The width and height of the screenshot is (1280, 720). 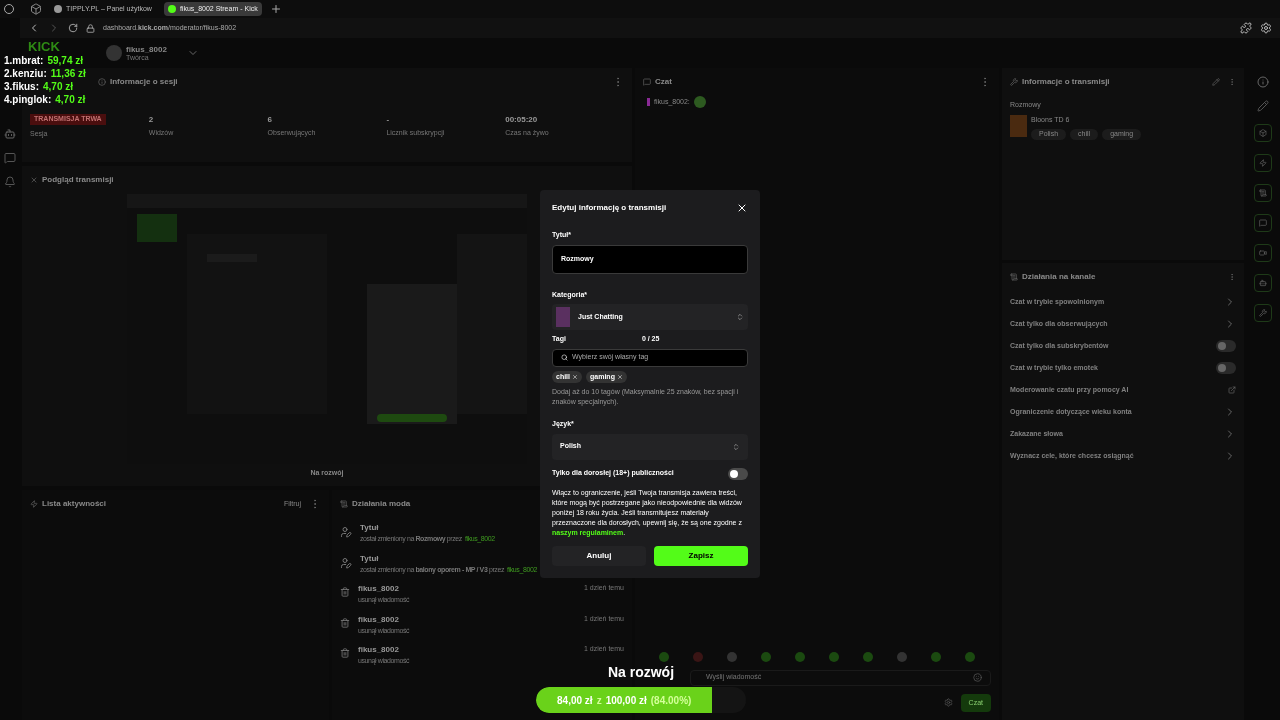 What do you see at coordinates (25, 73) in the screenshot?
I see `leaderboard-name: 2.kenziu:` at bounding box center [25, 73].